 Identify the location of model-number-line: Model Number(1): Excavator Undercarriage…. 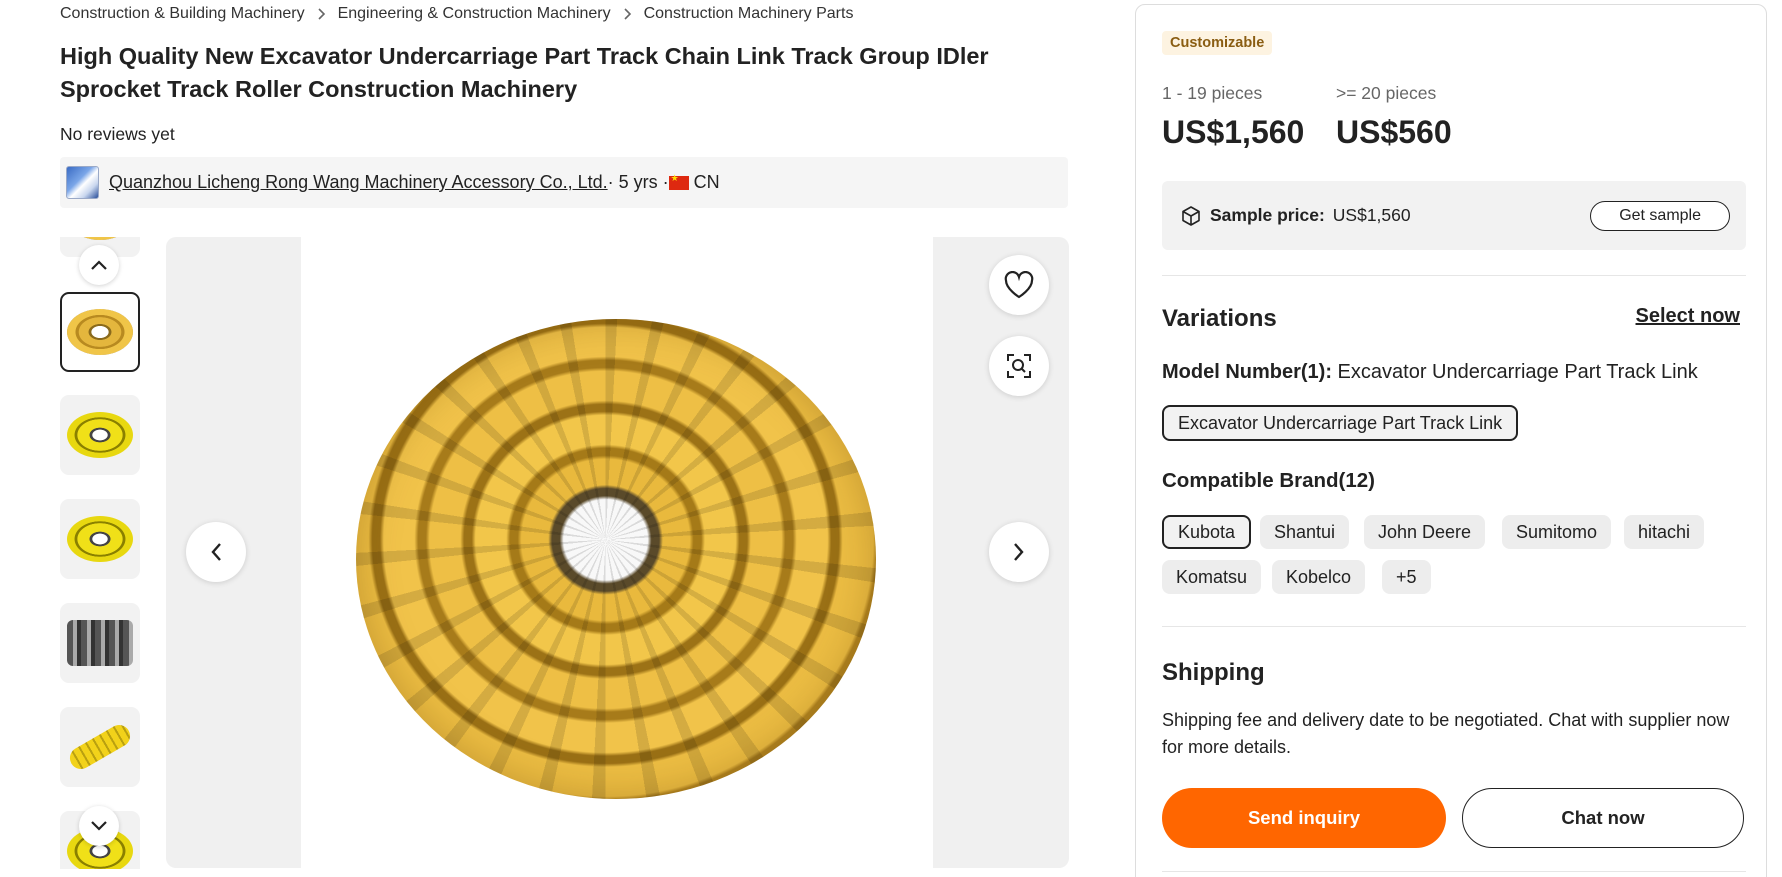
(1430, 372).